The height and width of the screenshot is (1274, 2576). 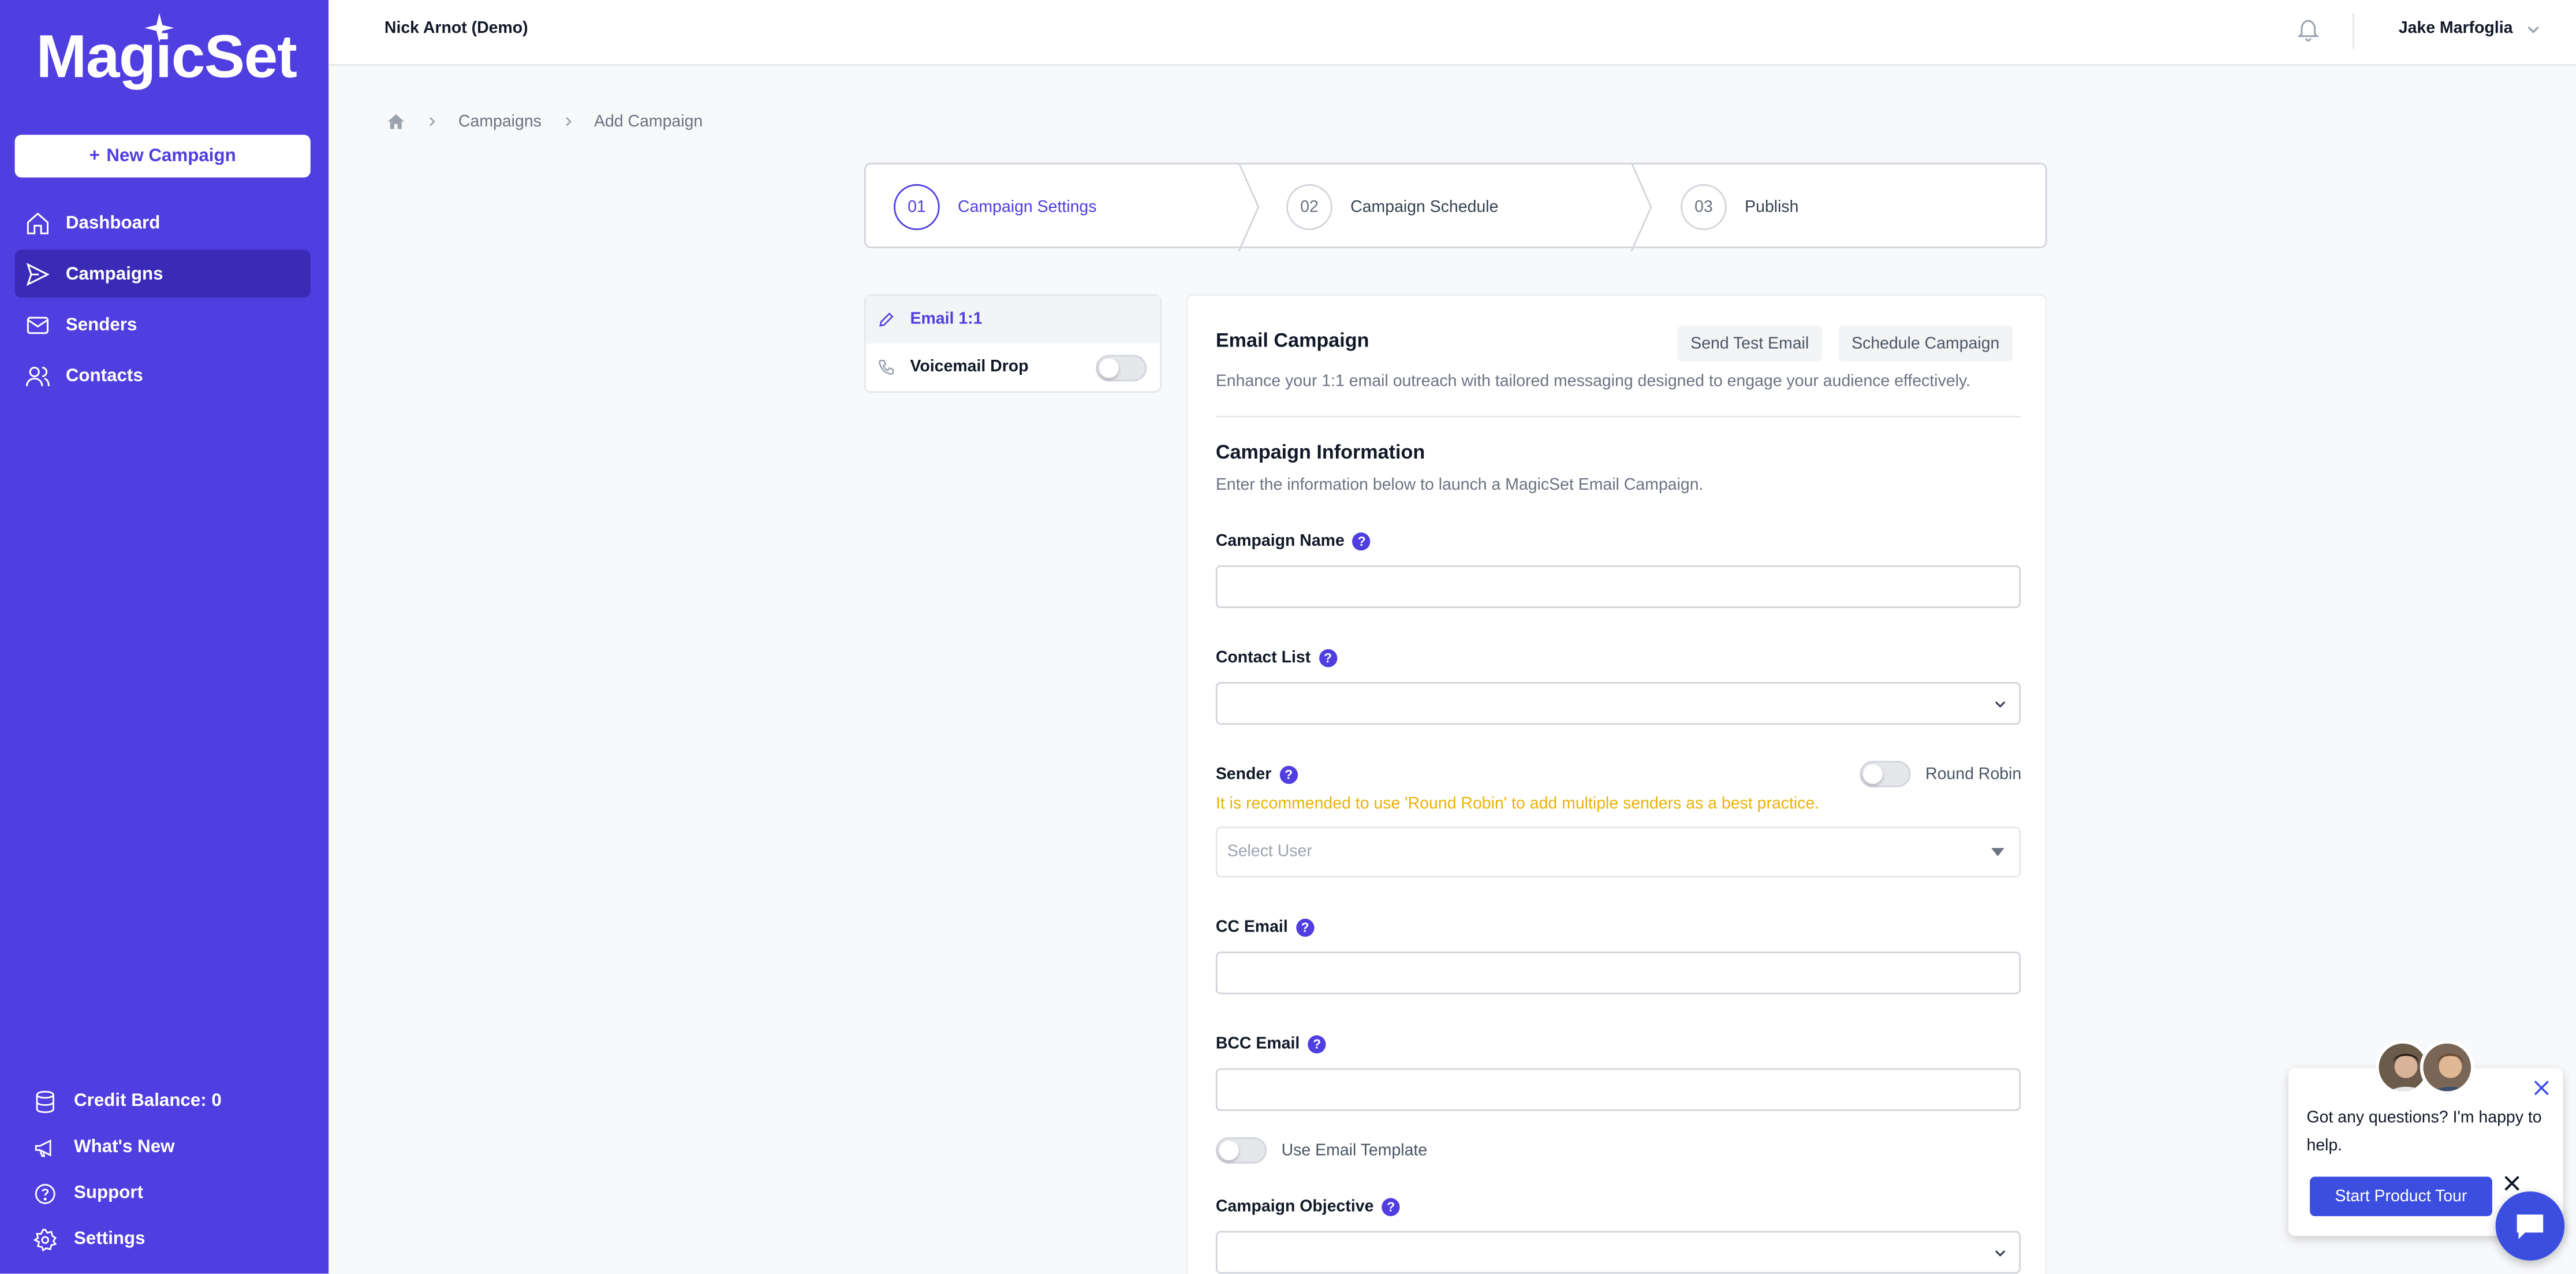 I want to click on org-name: Nick Arnot (Demo), so click(x=456, y=29).